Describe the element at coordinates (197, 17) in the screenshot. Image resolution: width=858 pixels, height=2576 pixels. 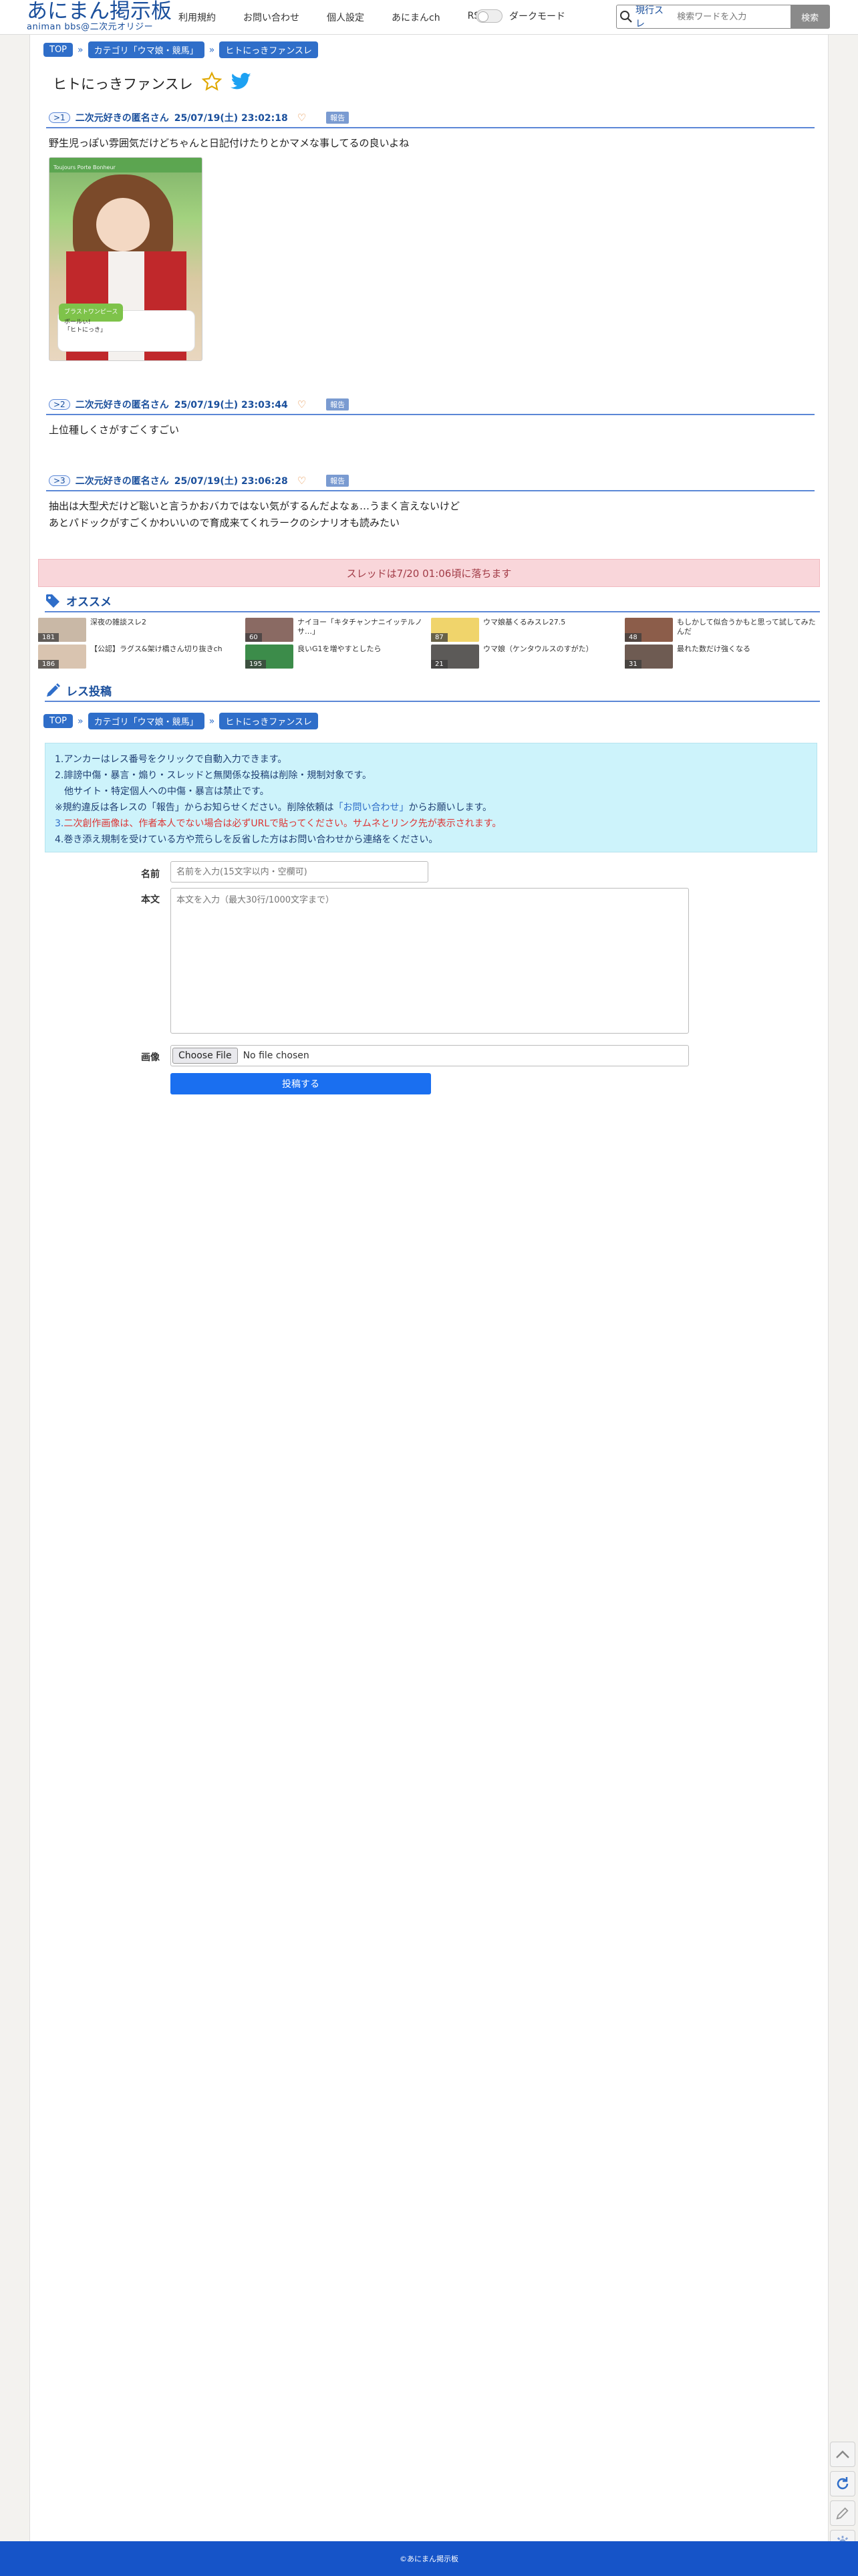
I see `nav-terms: 利用規約` at that location.